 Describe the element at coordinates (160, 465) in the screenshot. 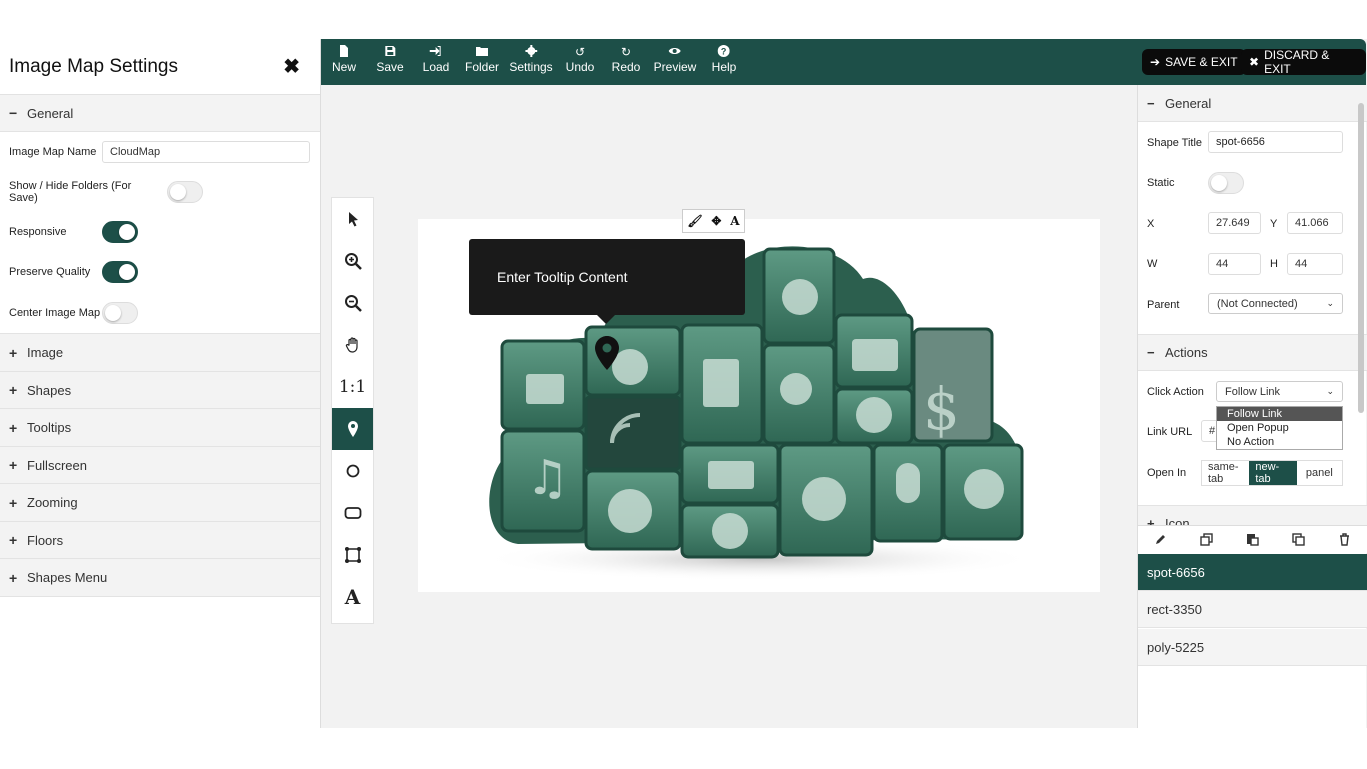

I see `section-fullscreen: + Fullscreen` at that location.